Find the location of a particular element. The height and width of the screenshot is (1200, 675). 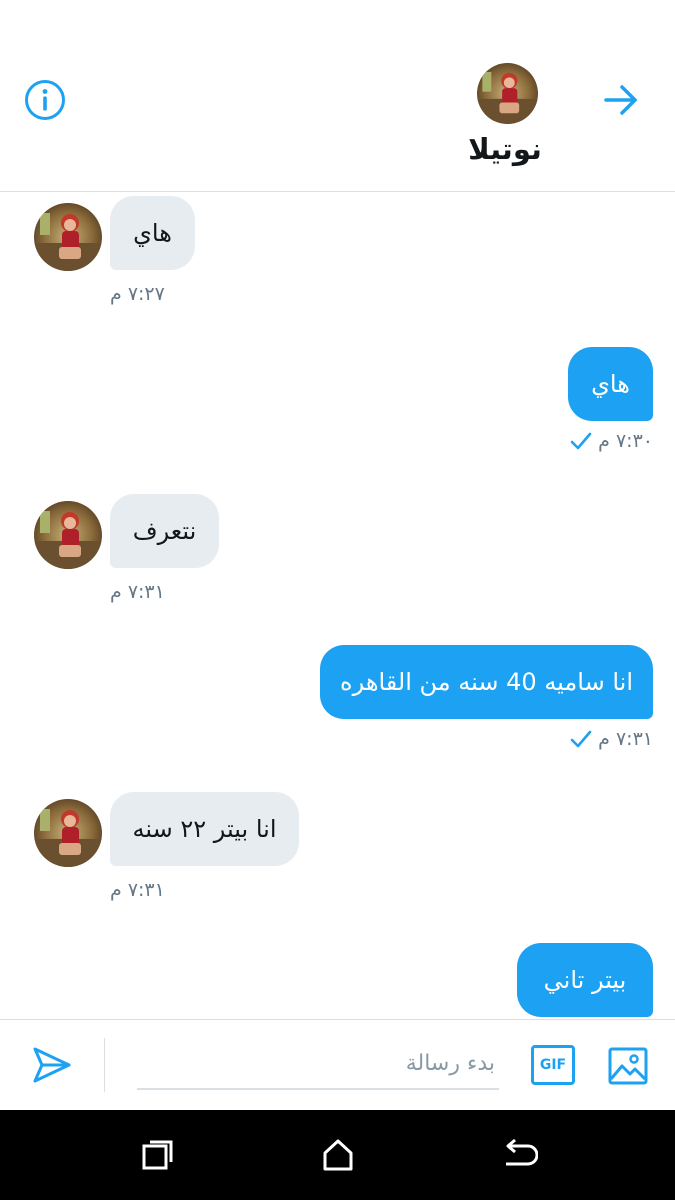

info-button is located at coordinates (45, 100).